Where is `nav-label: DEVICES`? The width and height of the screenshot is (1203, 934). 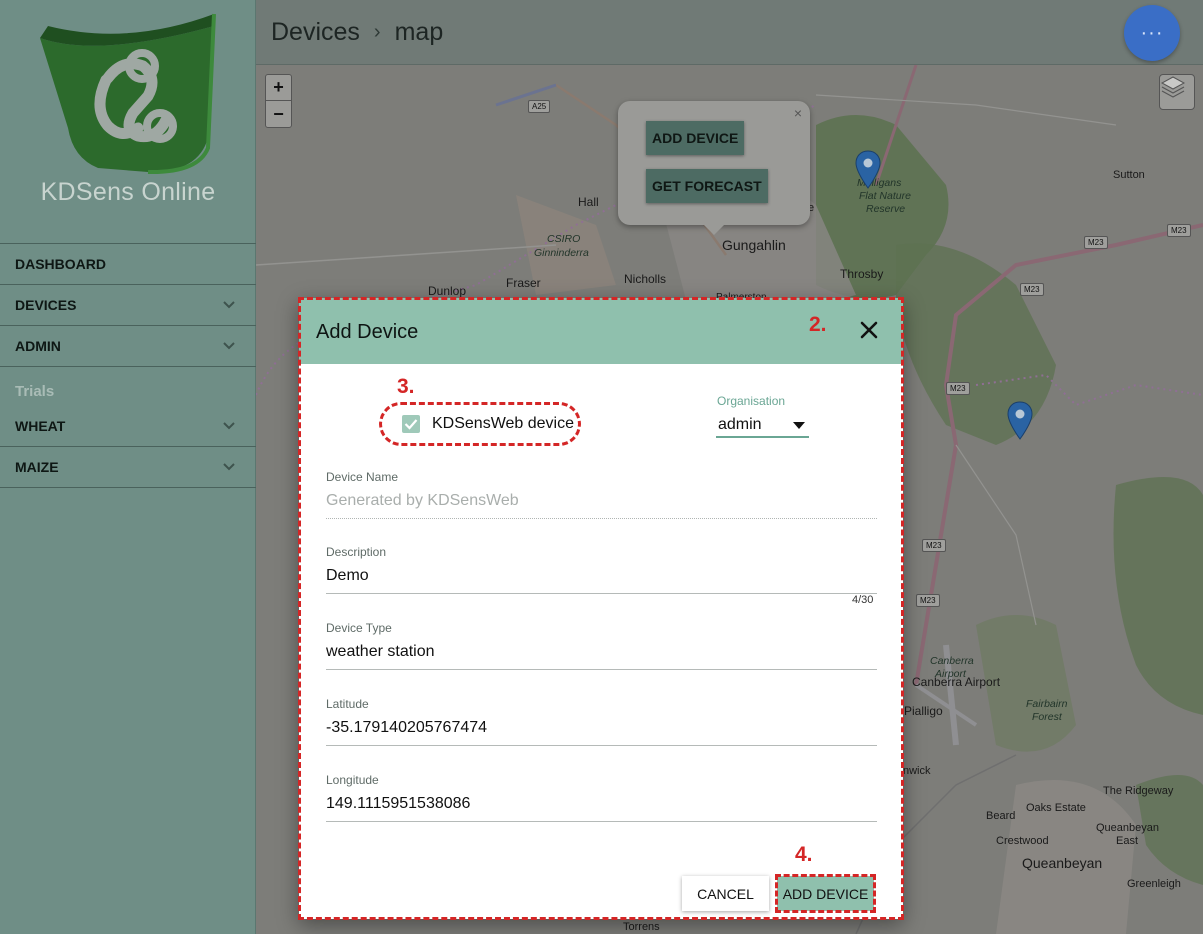
nav-label: DEVICES is located at coordinates (46, 305).